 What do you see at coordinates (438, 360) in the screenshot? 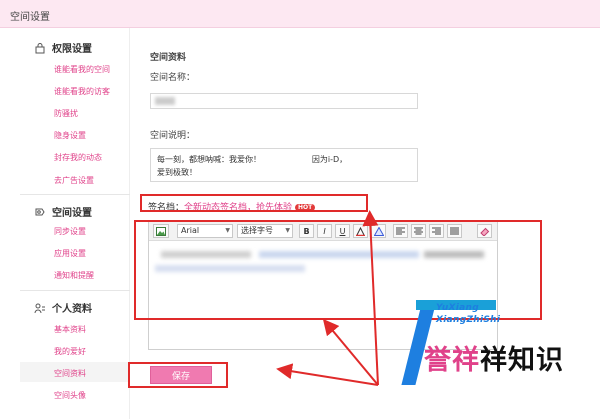
I see `watermark-zh-prefix: 誉` at bounding box center [438, 360].